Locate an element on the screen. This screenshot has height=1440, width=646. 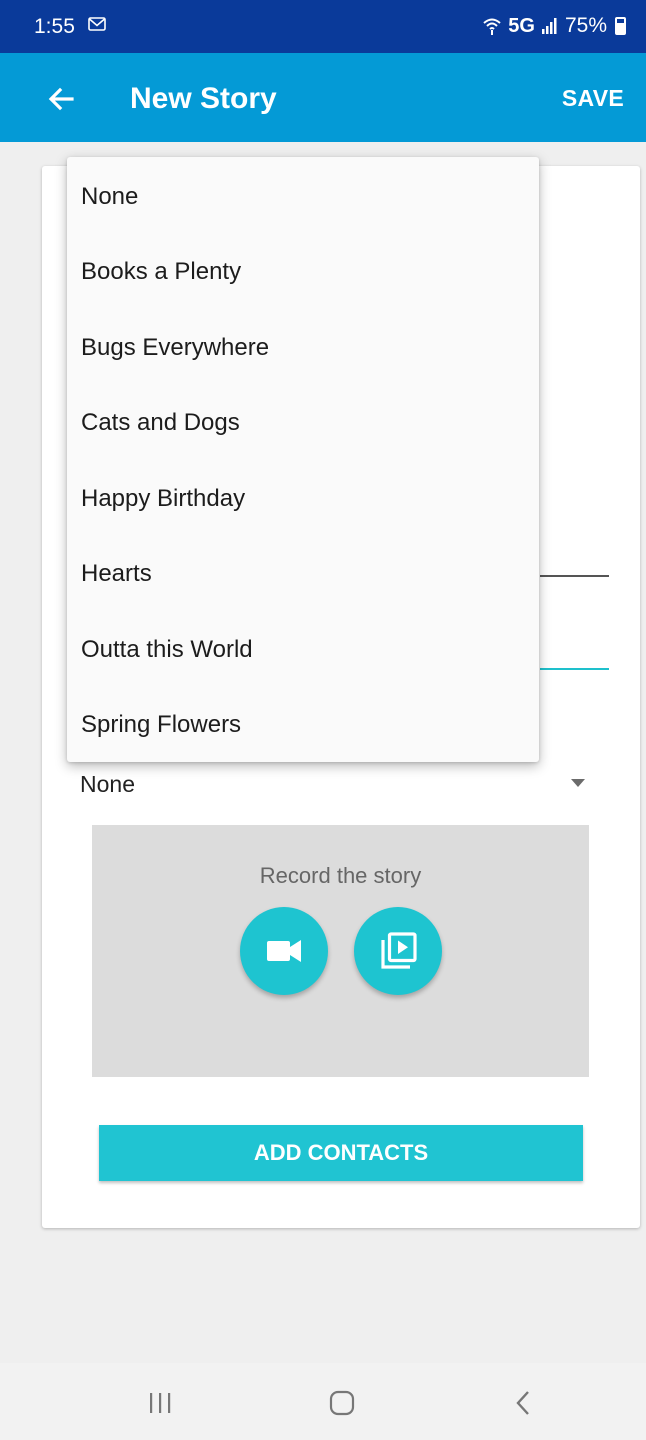
battery-percent: 75% is located at coordinates (585, 25).